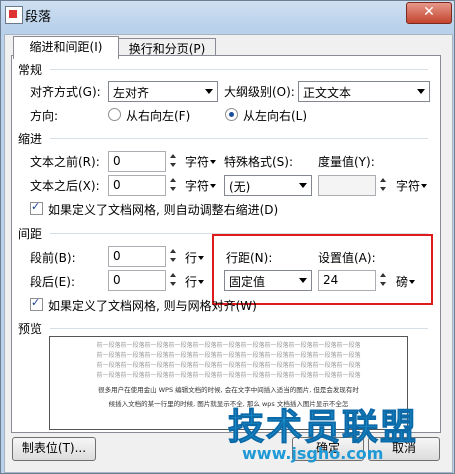  I want to click on space-before-spinner, so click(173, 255).